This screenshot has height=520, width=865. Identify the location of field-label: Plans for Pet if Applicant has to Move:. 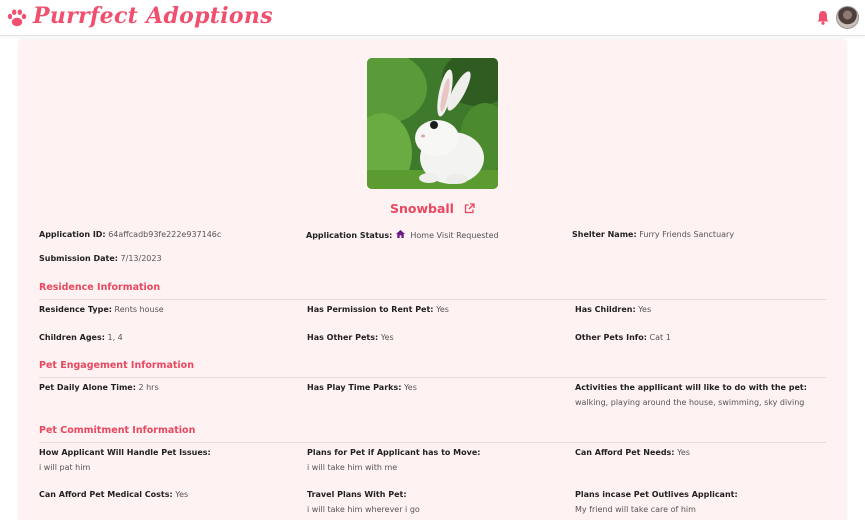
(394, 452).